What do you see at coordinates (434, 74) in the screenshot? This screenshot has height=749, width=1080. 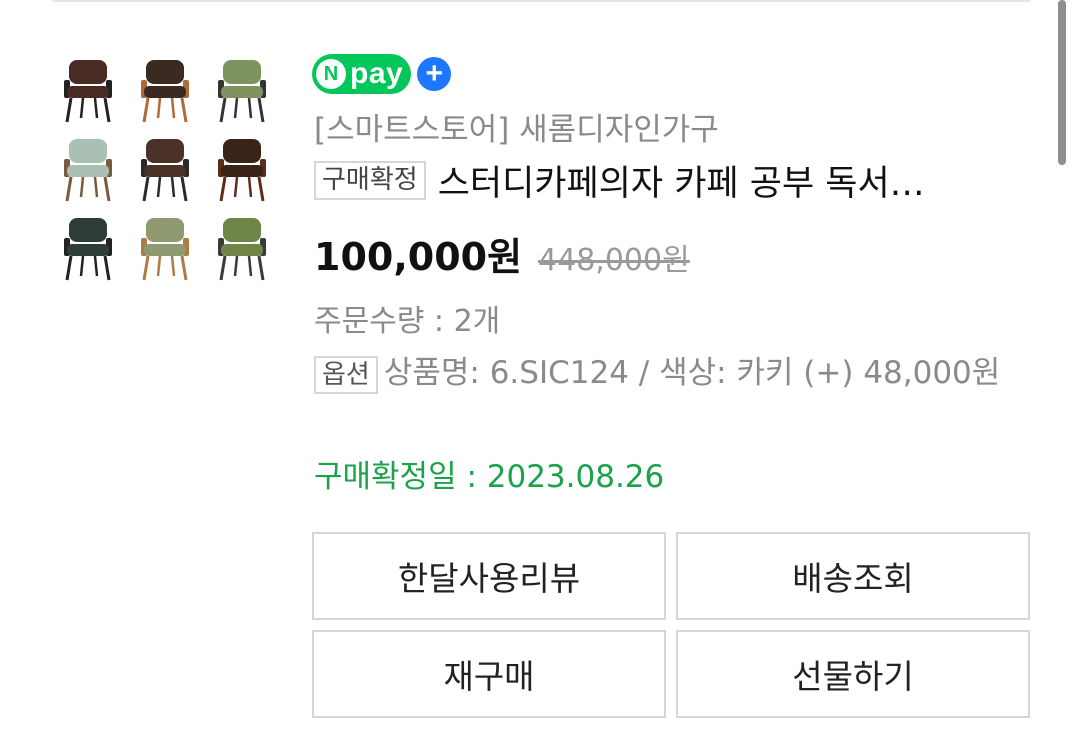 I see `plus-icon: +` at bounding box center [434, 74].